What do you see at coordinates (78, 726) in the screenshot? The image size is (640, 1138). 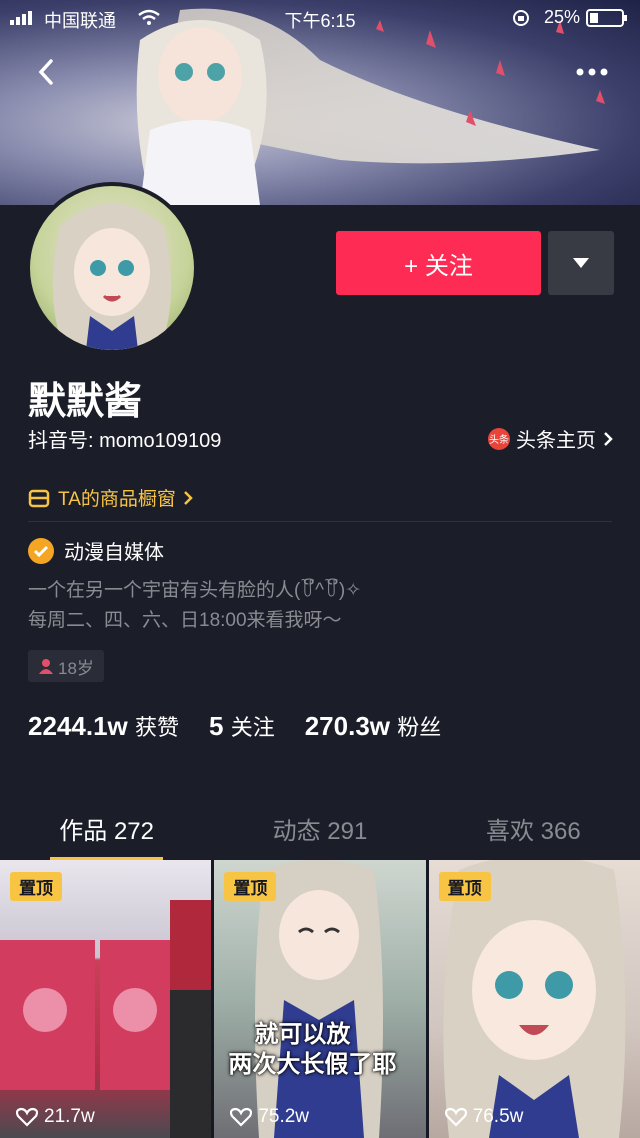 I see `likes-count: 2244.1w` at bounding box center [78, 726].